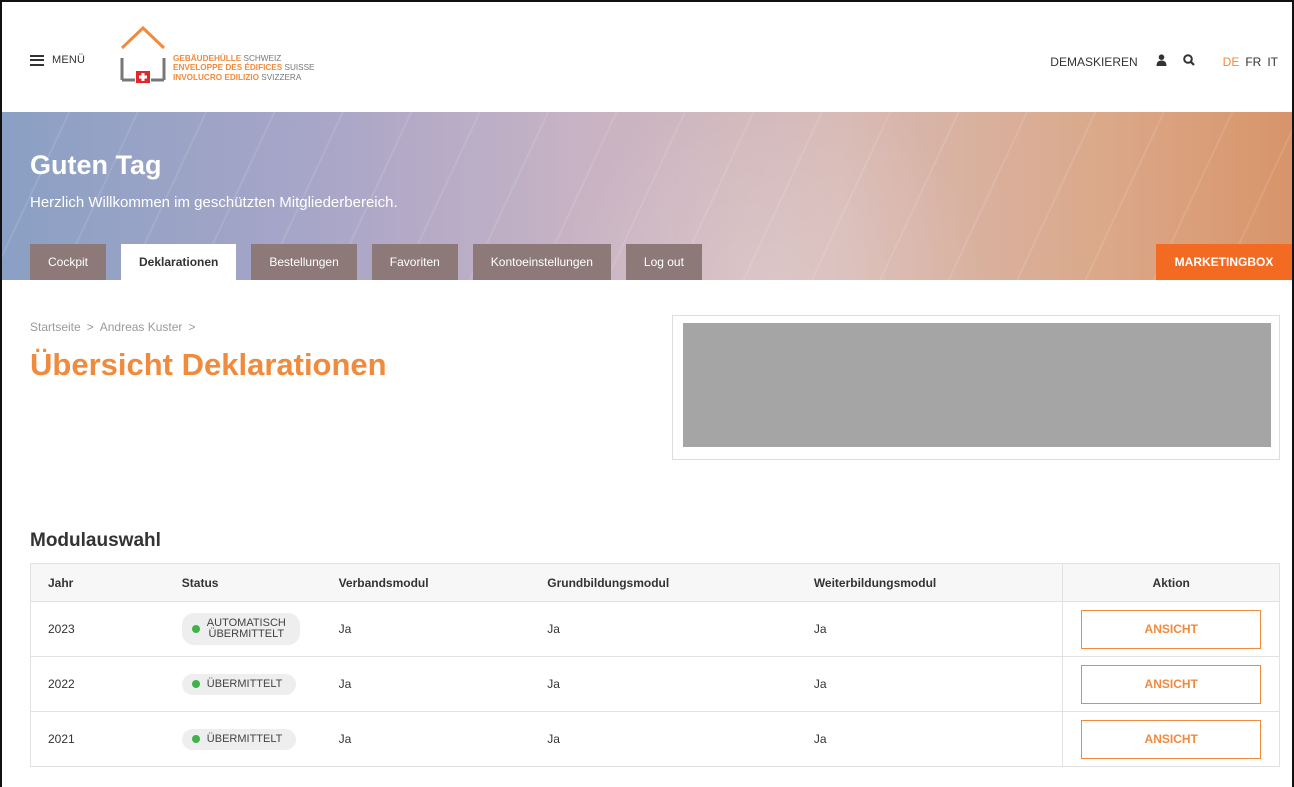 This screenshot has height=787, width=1294. I want to click on user-icon, so click(1161, 61).